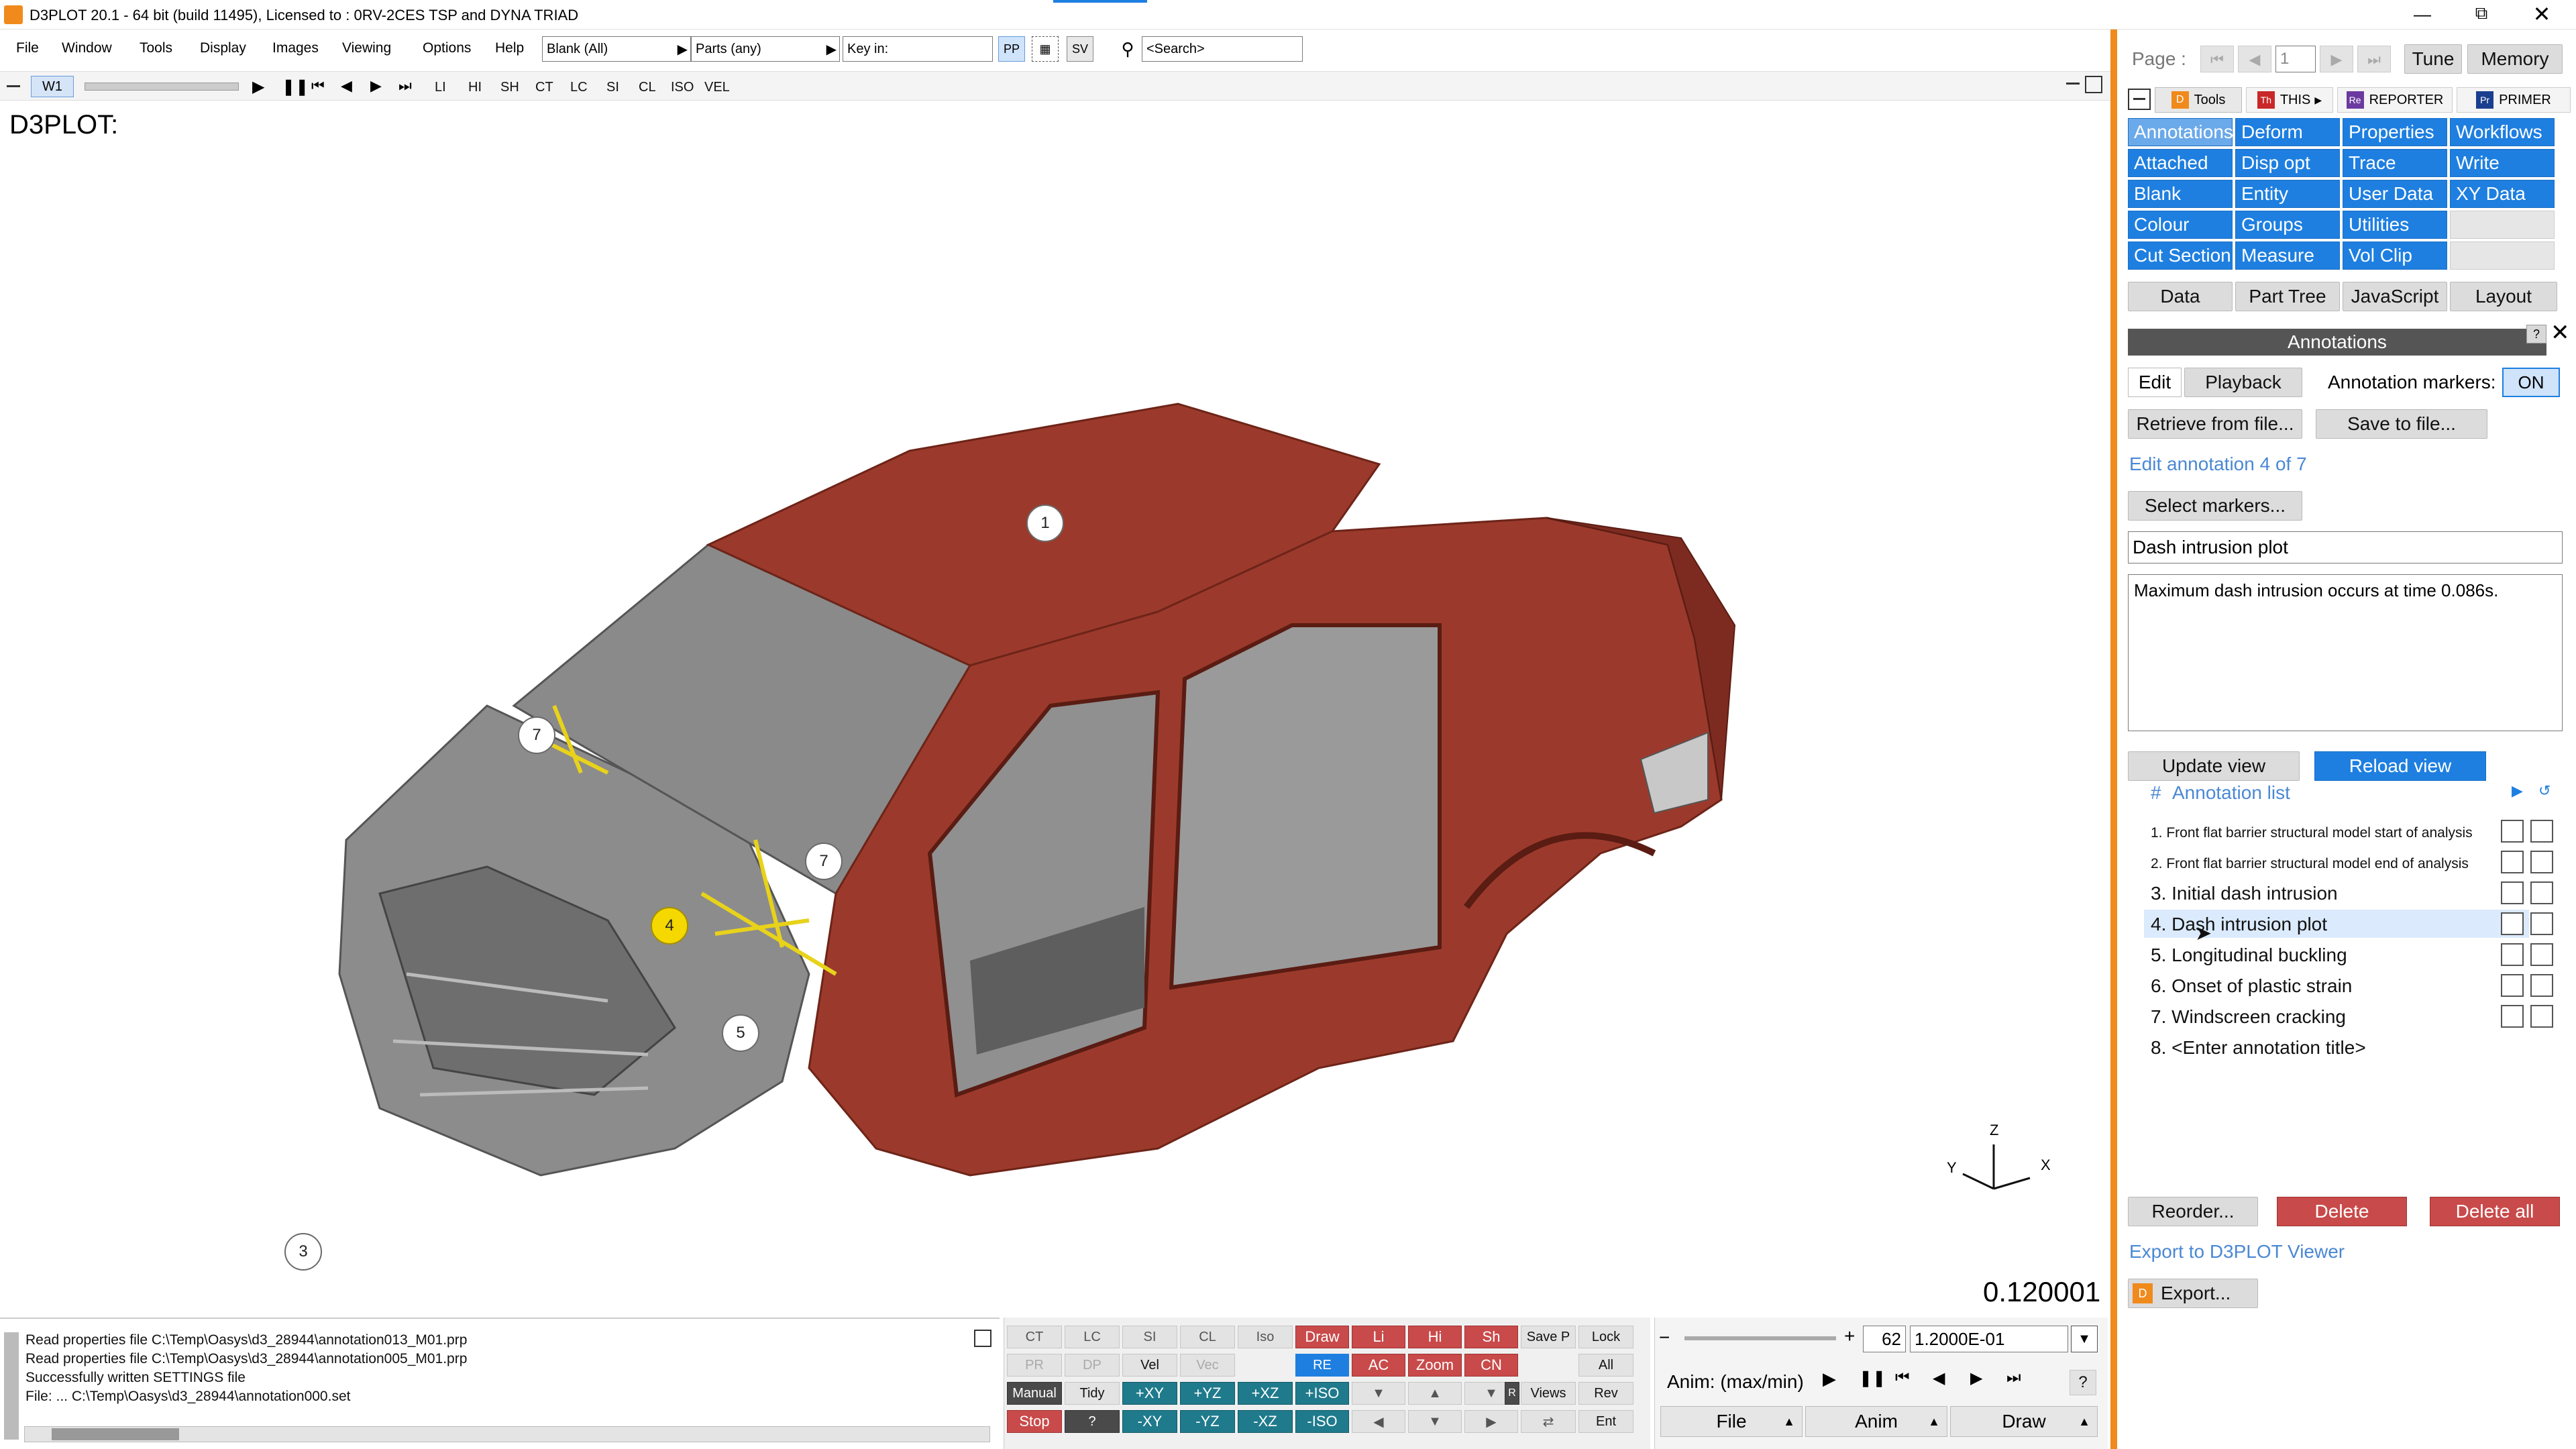 The height and width of the screenshot is (1449, 2576). What do you see at coordinates (1548, 1393) in the screenshot?
I see `views-button: Views` at bounding box center [1548, 1393].